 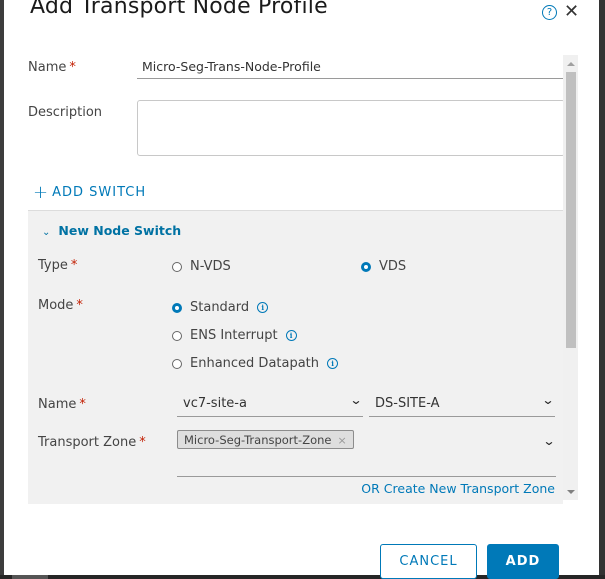 I want to click on name-label: Name *, so click(x=52, y=67).